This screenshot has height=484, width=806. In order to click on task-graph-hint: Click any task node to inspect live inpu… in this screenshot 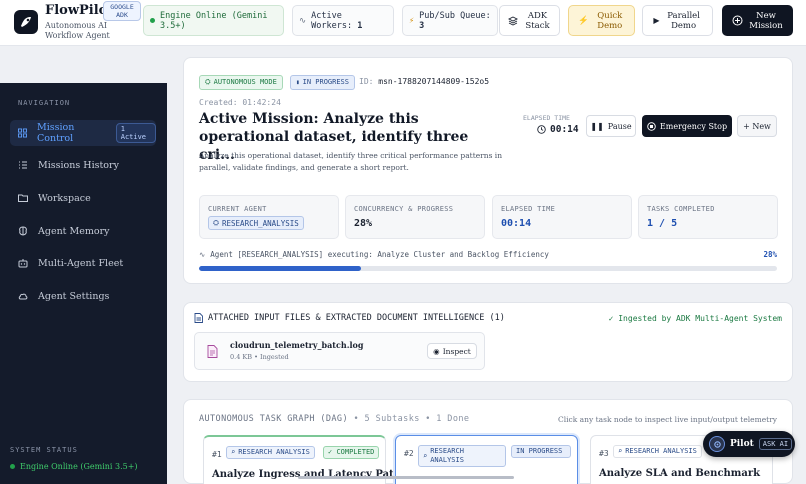, I will do `click(667, 419)`.